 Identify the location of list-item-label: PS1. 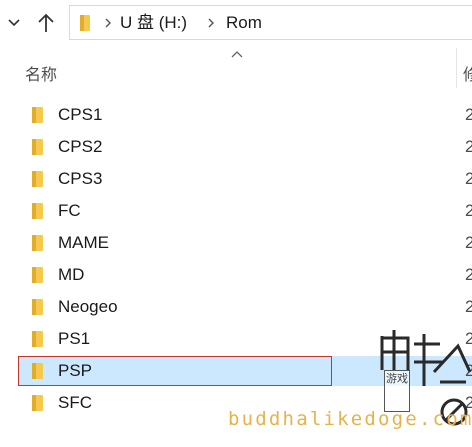
(74, 338).